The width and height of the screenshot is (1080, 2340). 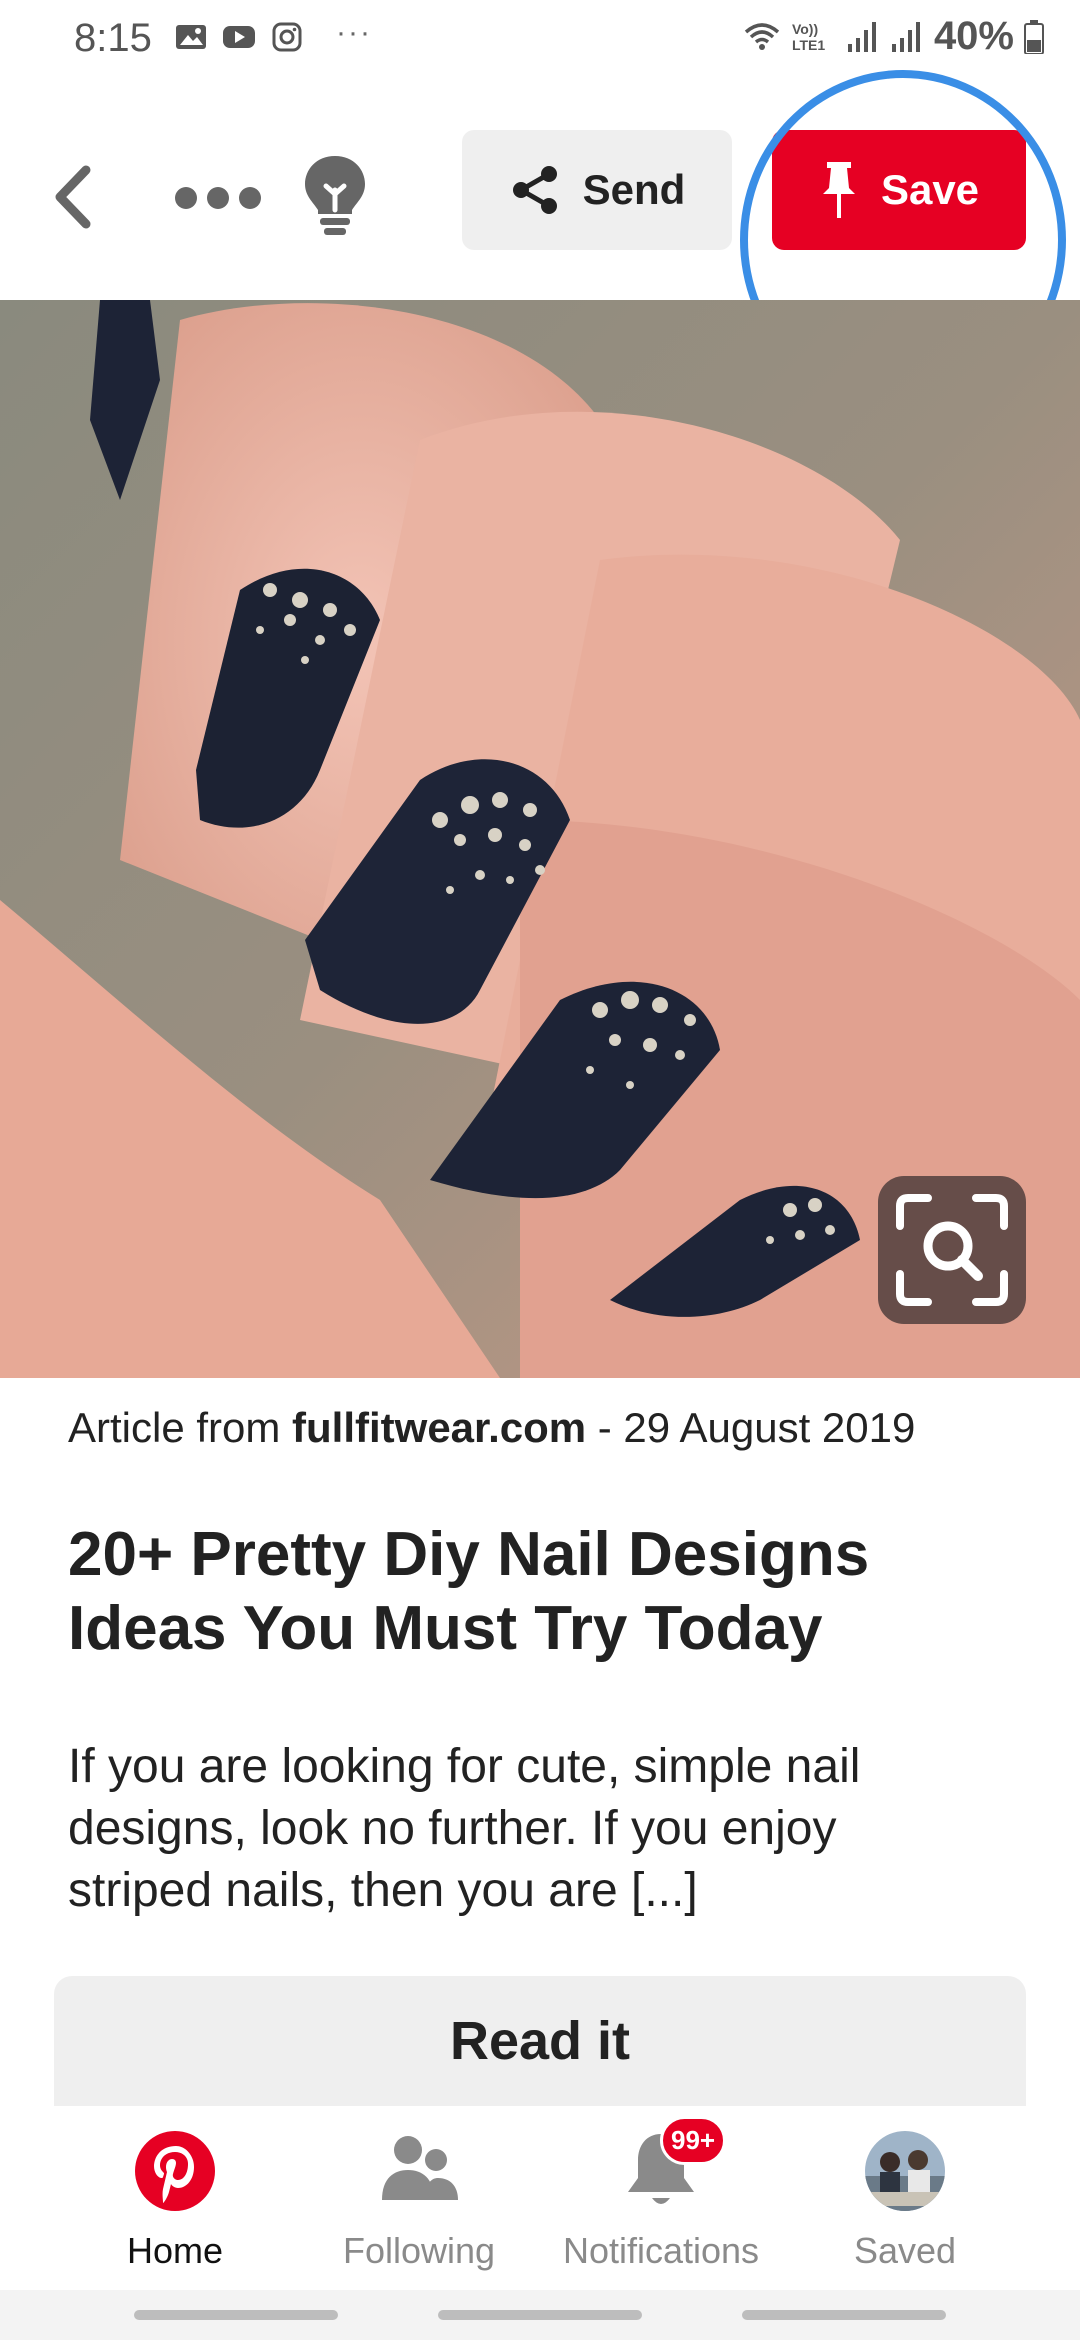 I want to click on nav-home: Home, so click(x=175, y=2206).